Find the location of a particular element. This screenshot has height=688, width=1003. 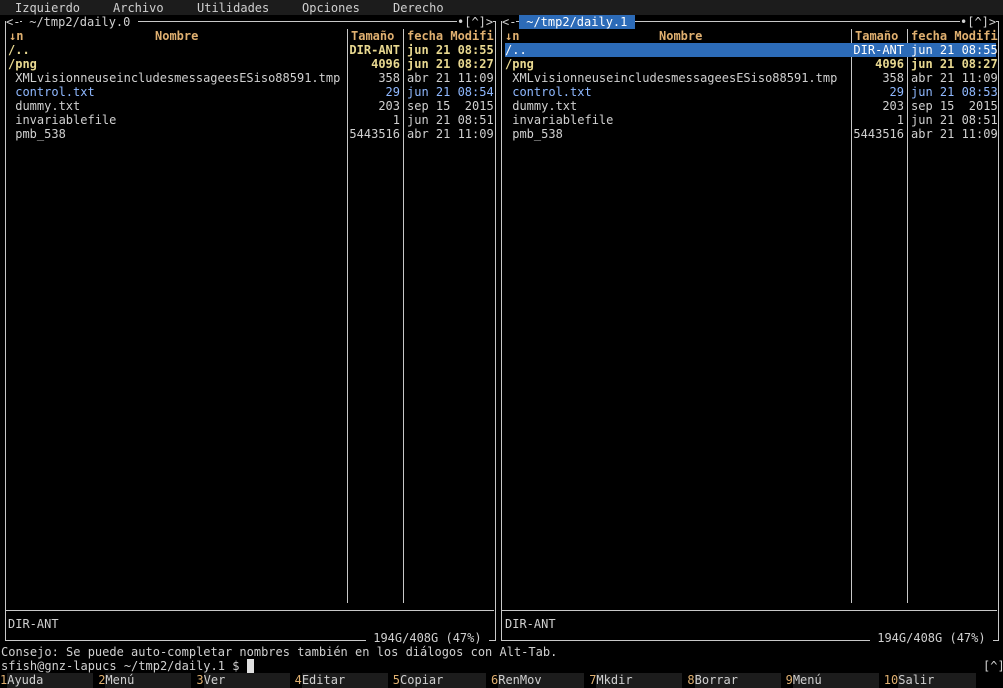

fkey-label: RenMov is located at coordinates (541, 680).